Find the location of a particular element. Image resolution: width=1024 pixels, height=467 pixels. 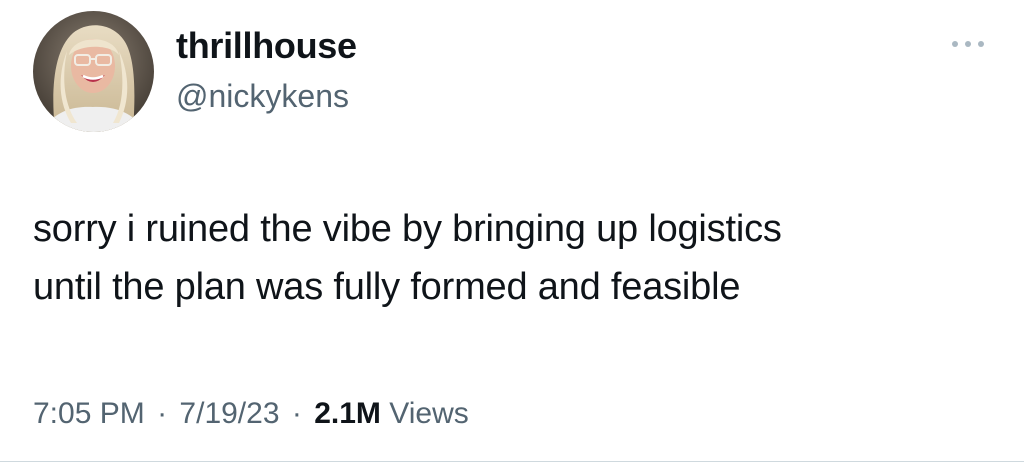

views-count: 2.1M is located at coordinates (347, 413).